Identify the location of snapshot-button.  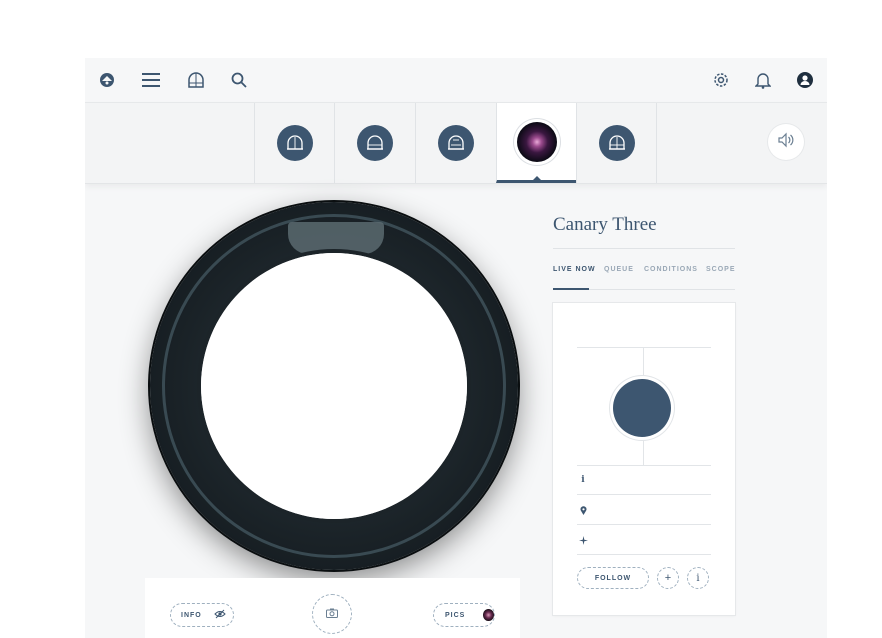
(332, 614).